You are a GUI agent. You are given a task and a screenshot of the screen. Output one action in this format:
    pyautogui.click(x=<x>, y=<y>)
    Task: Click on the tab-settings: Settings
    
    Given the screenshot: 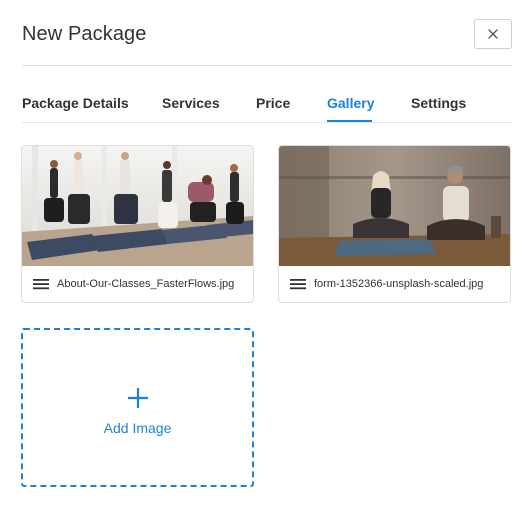 What is the action you would take?
    pyautogui.click(x=438, y=103)
    